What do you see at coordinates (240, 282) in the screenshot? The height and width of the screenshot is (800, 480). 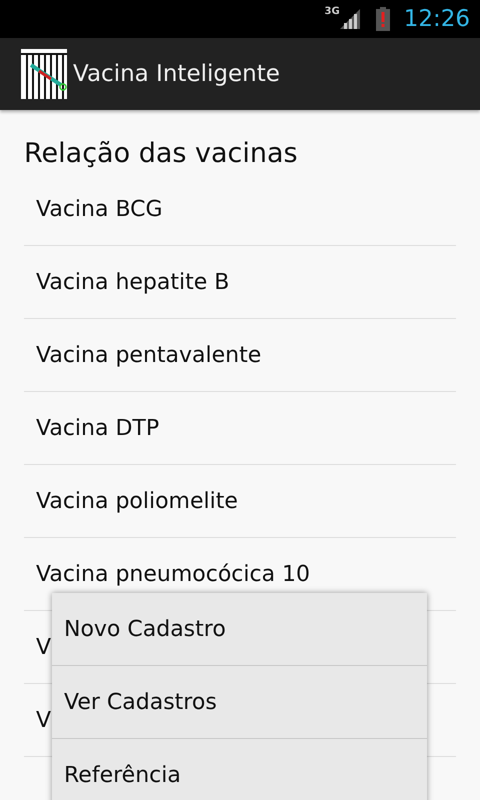 I see `vaccine-list-item: Vacina hepatite B` at bounding box center [240, 282].